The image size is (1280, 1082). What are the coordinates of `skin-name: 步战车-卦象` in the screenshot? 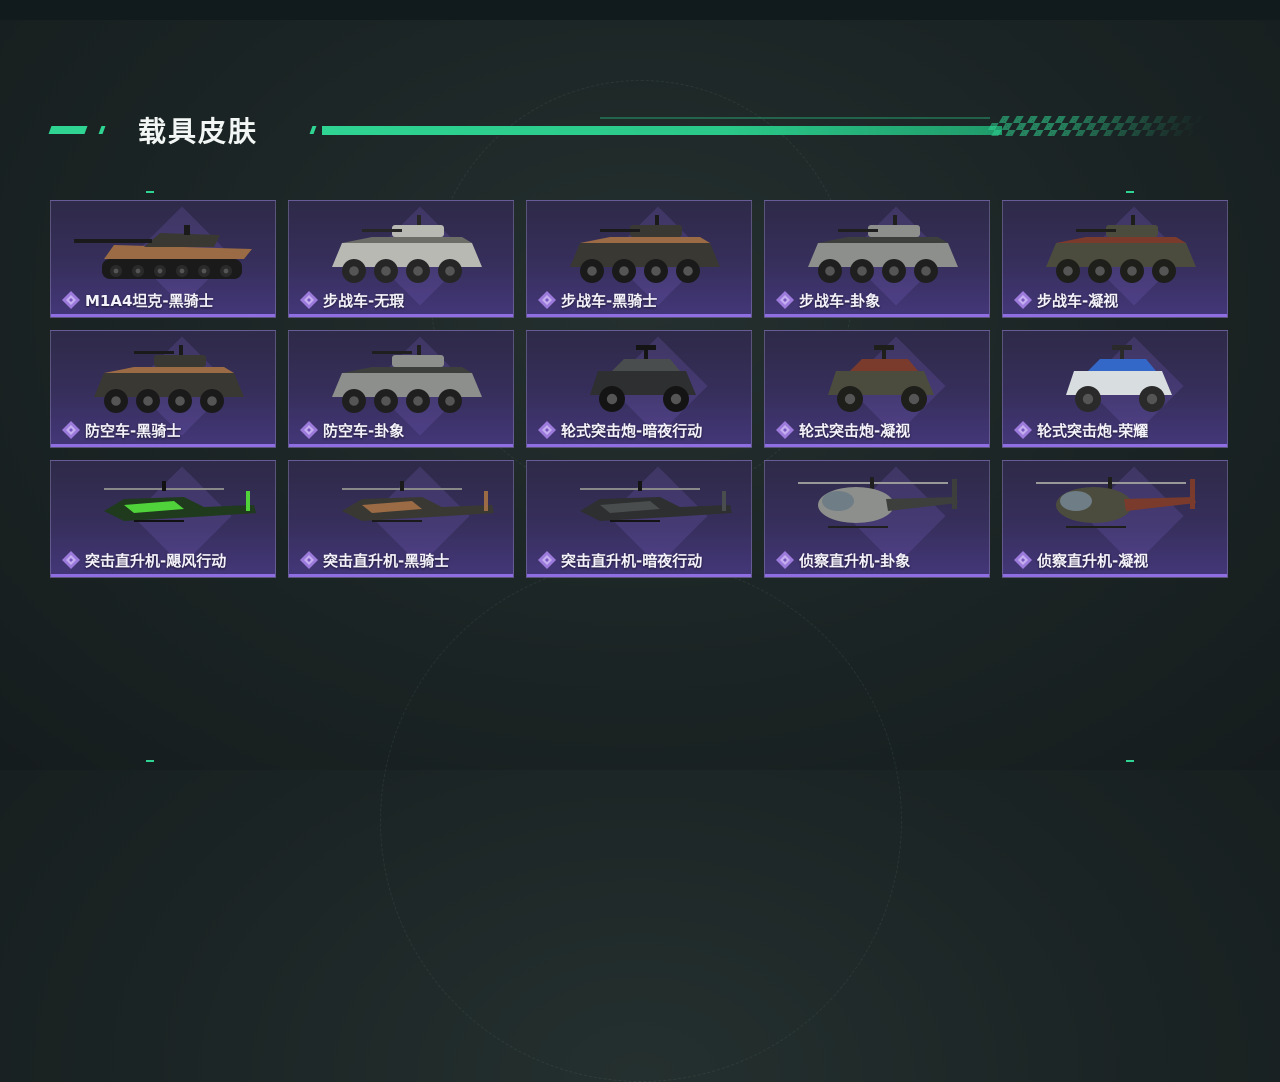 It's located at (840, 300).